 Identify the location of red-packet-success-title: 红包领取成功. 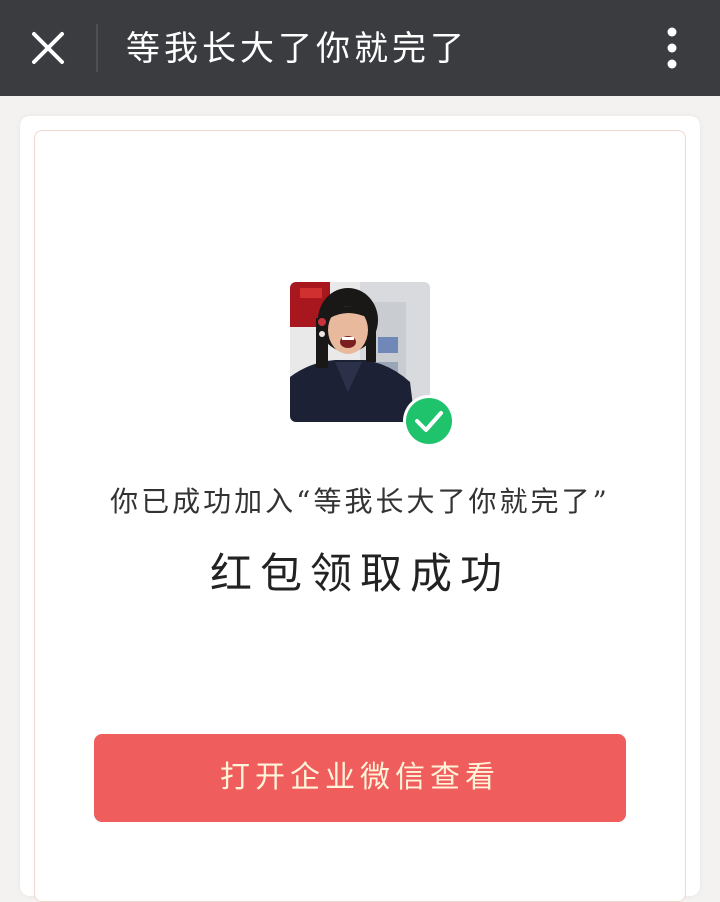
(359, 573).